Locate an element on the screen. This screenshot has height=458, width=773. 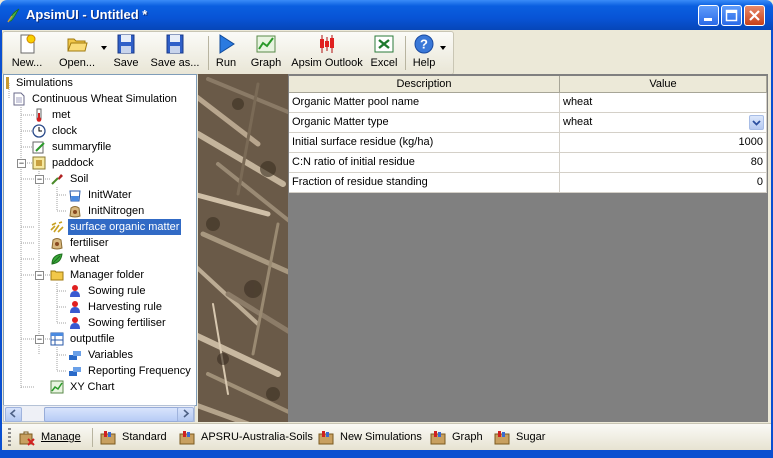
chevron-down-icon is located at coordinates (756, 123).